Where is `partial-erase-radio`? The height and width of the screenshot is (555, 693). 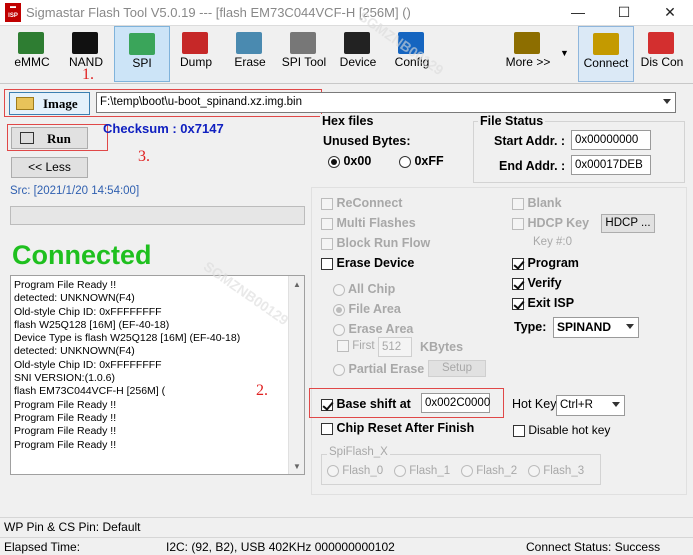 partial-erase-radio is located at coordinates (339, 369).